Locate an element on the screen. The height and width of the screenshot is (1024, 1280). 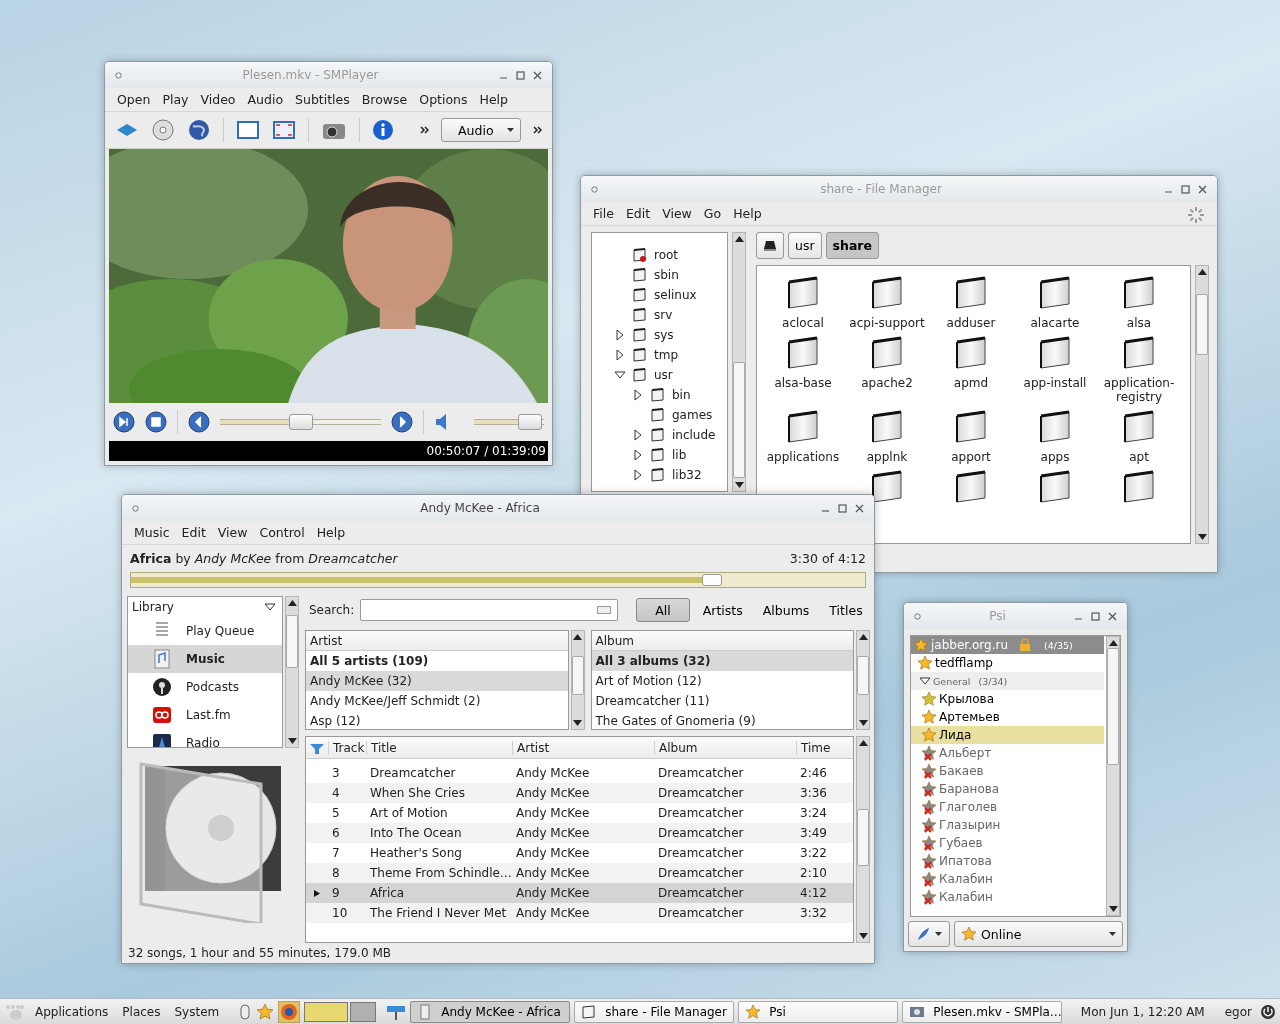
browser-item: Dreamcatcher (11) is located at coordinates (652, 701).